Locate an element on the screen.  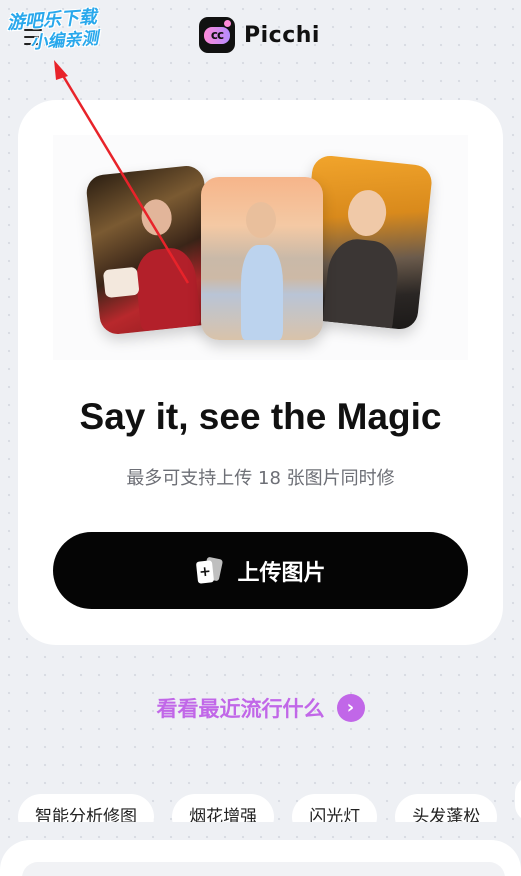
sample-photo-beach is located at coordinates (262, 258).